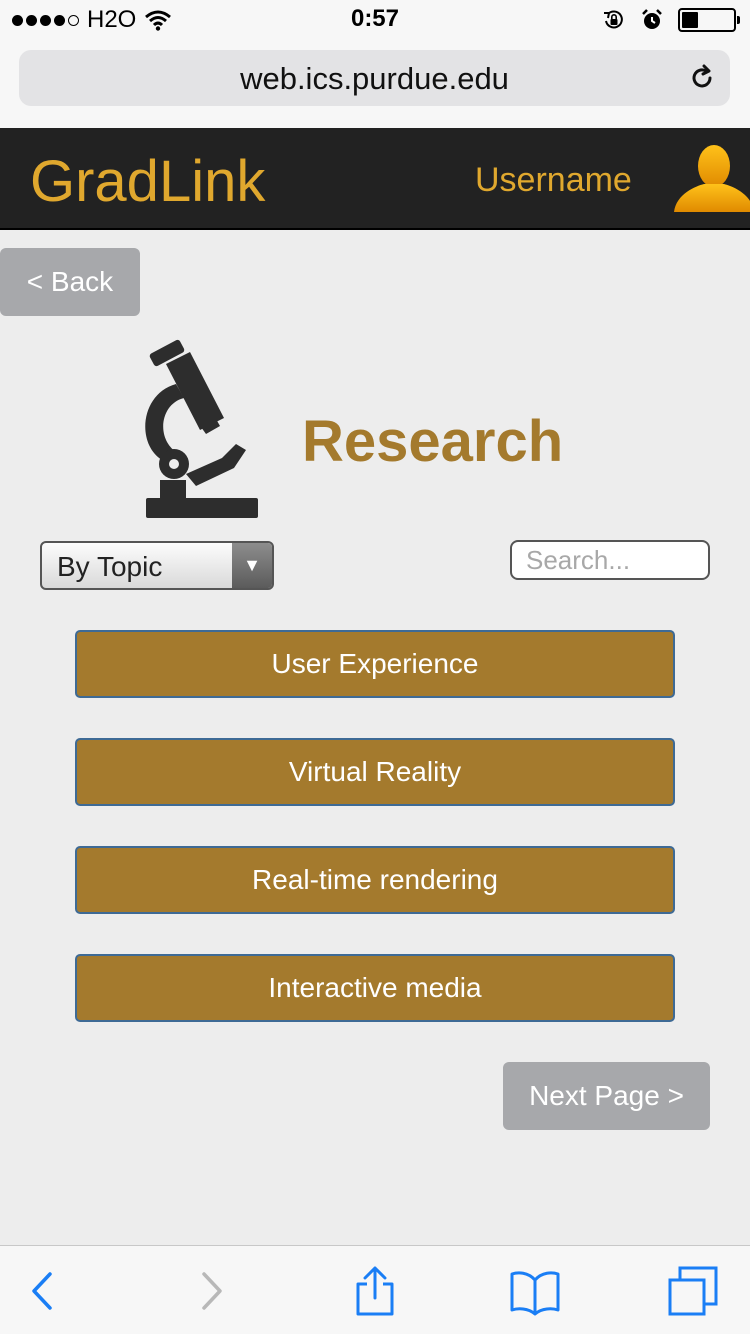  Describe the element at coordinates (671, 20) in the screenshot. I see `status-right` at that location.